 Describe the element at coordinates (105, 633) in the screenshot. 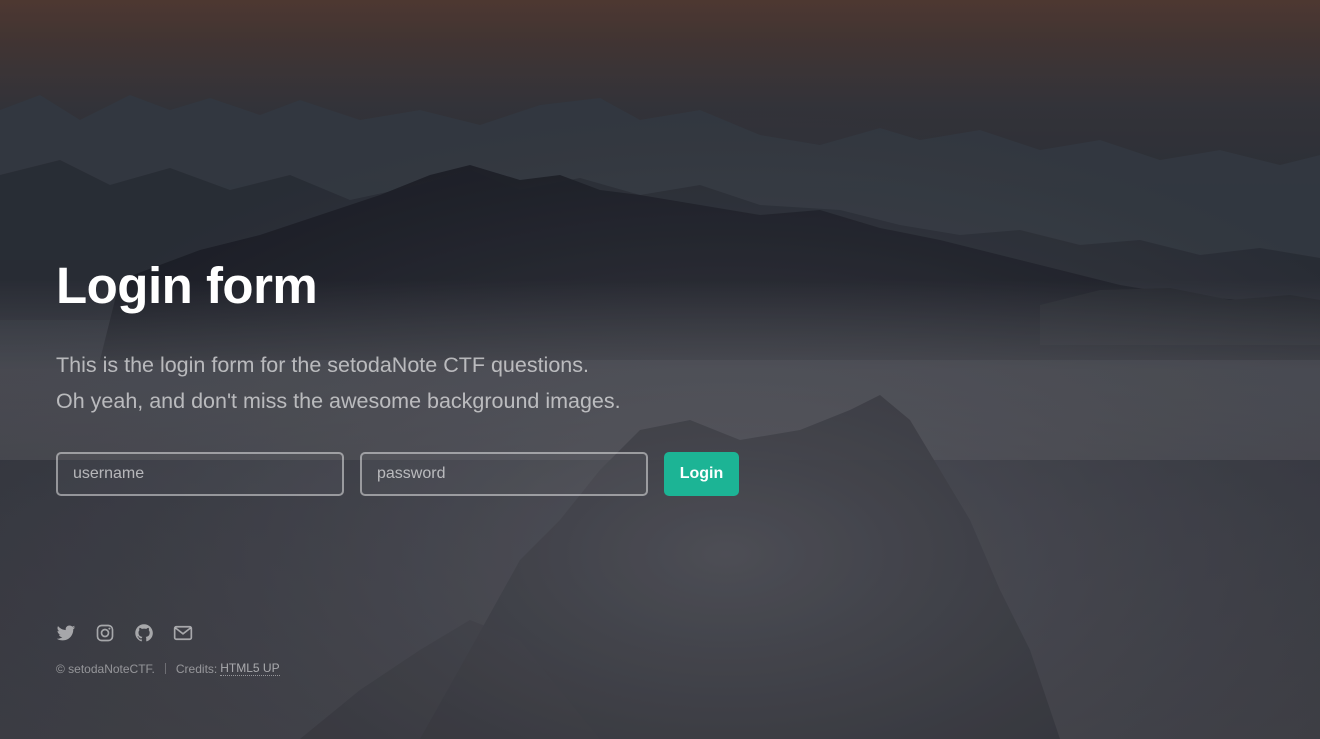

I see `instagram-icon` at that location.